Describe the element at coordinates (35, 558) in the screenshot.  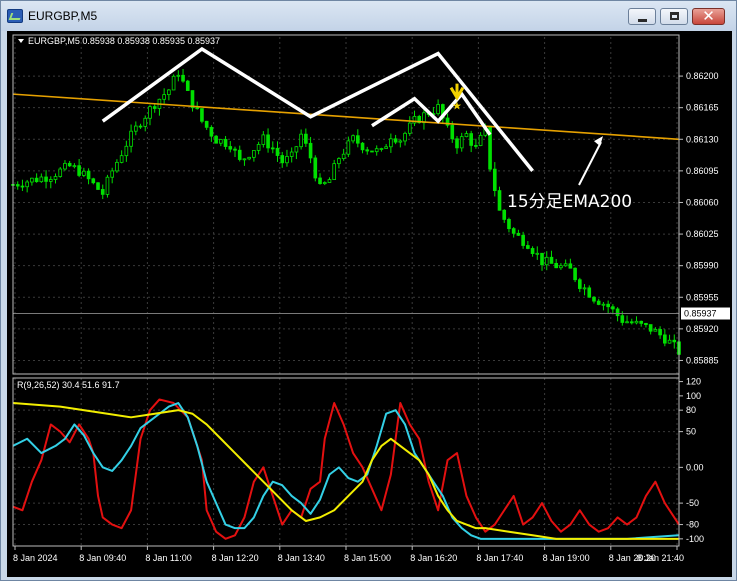
I see `x-tick-label: 8 Jan 2024` at that location.